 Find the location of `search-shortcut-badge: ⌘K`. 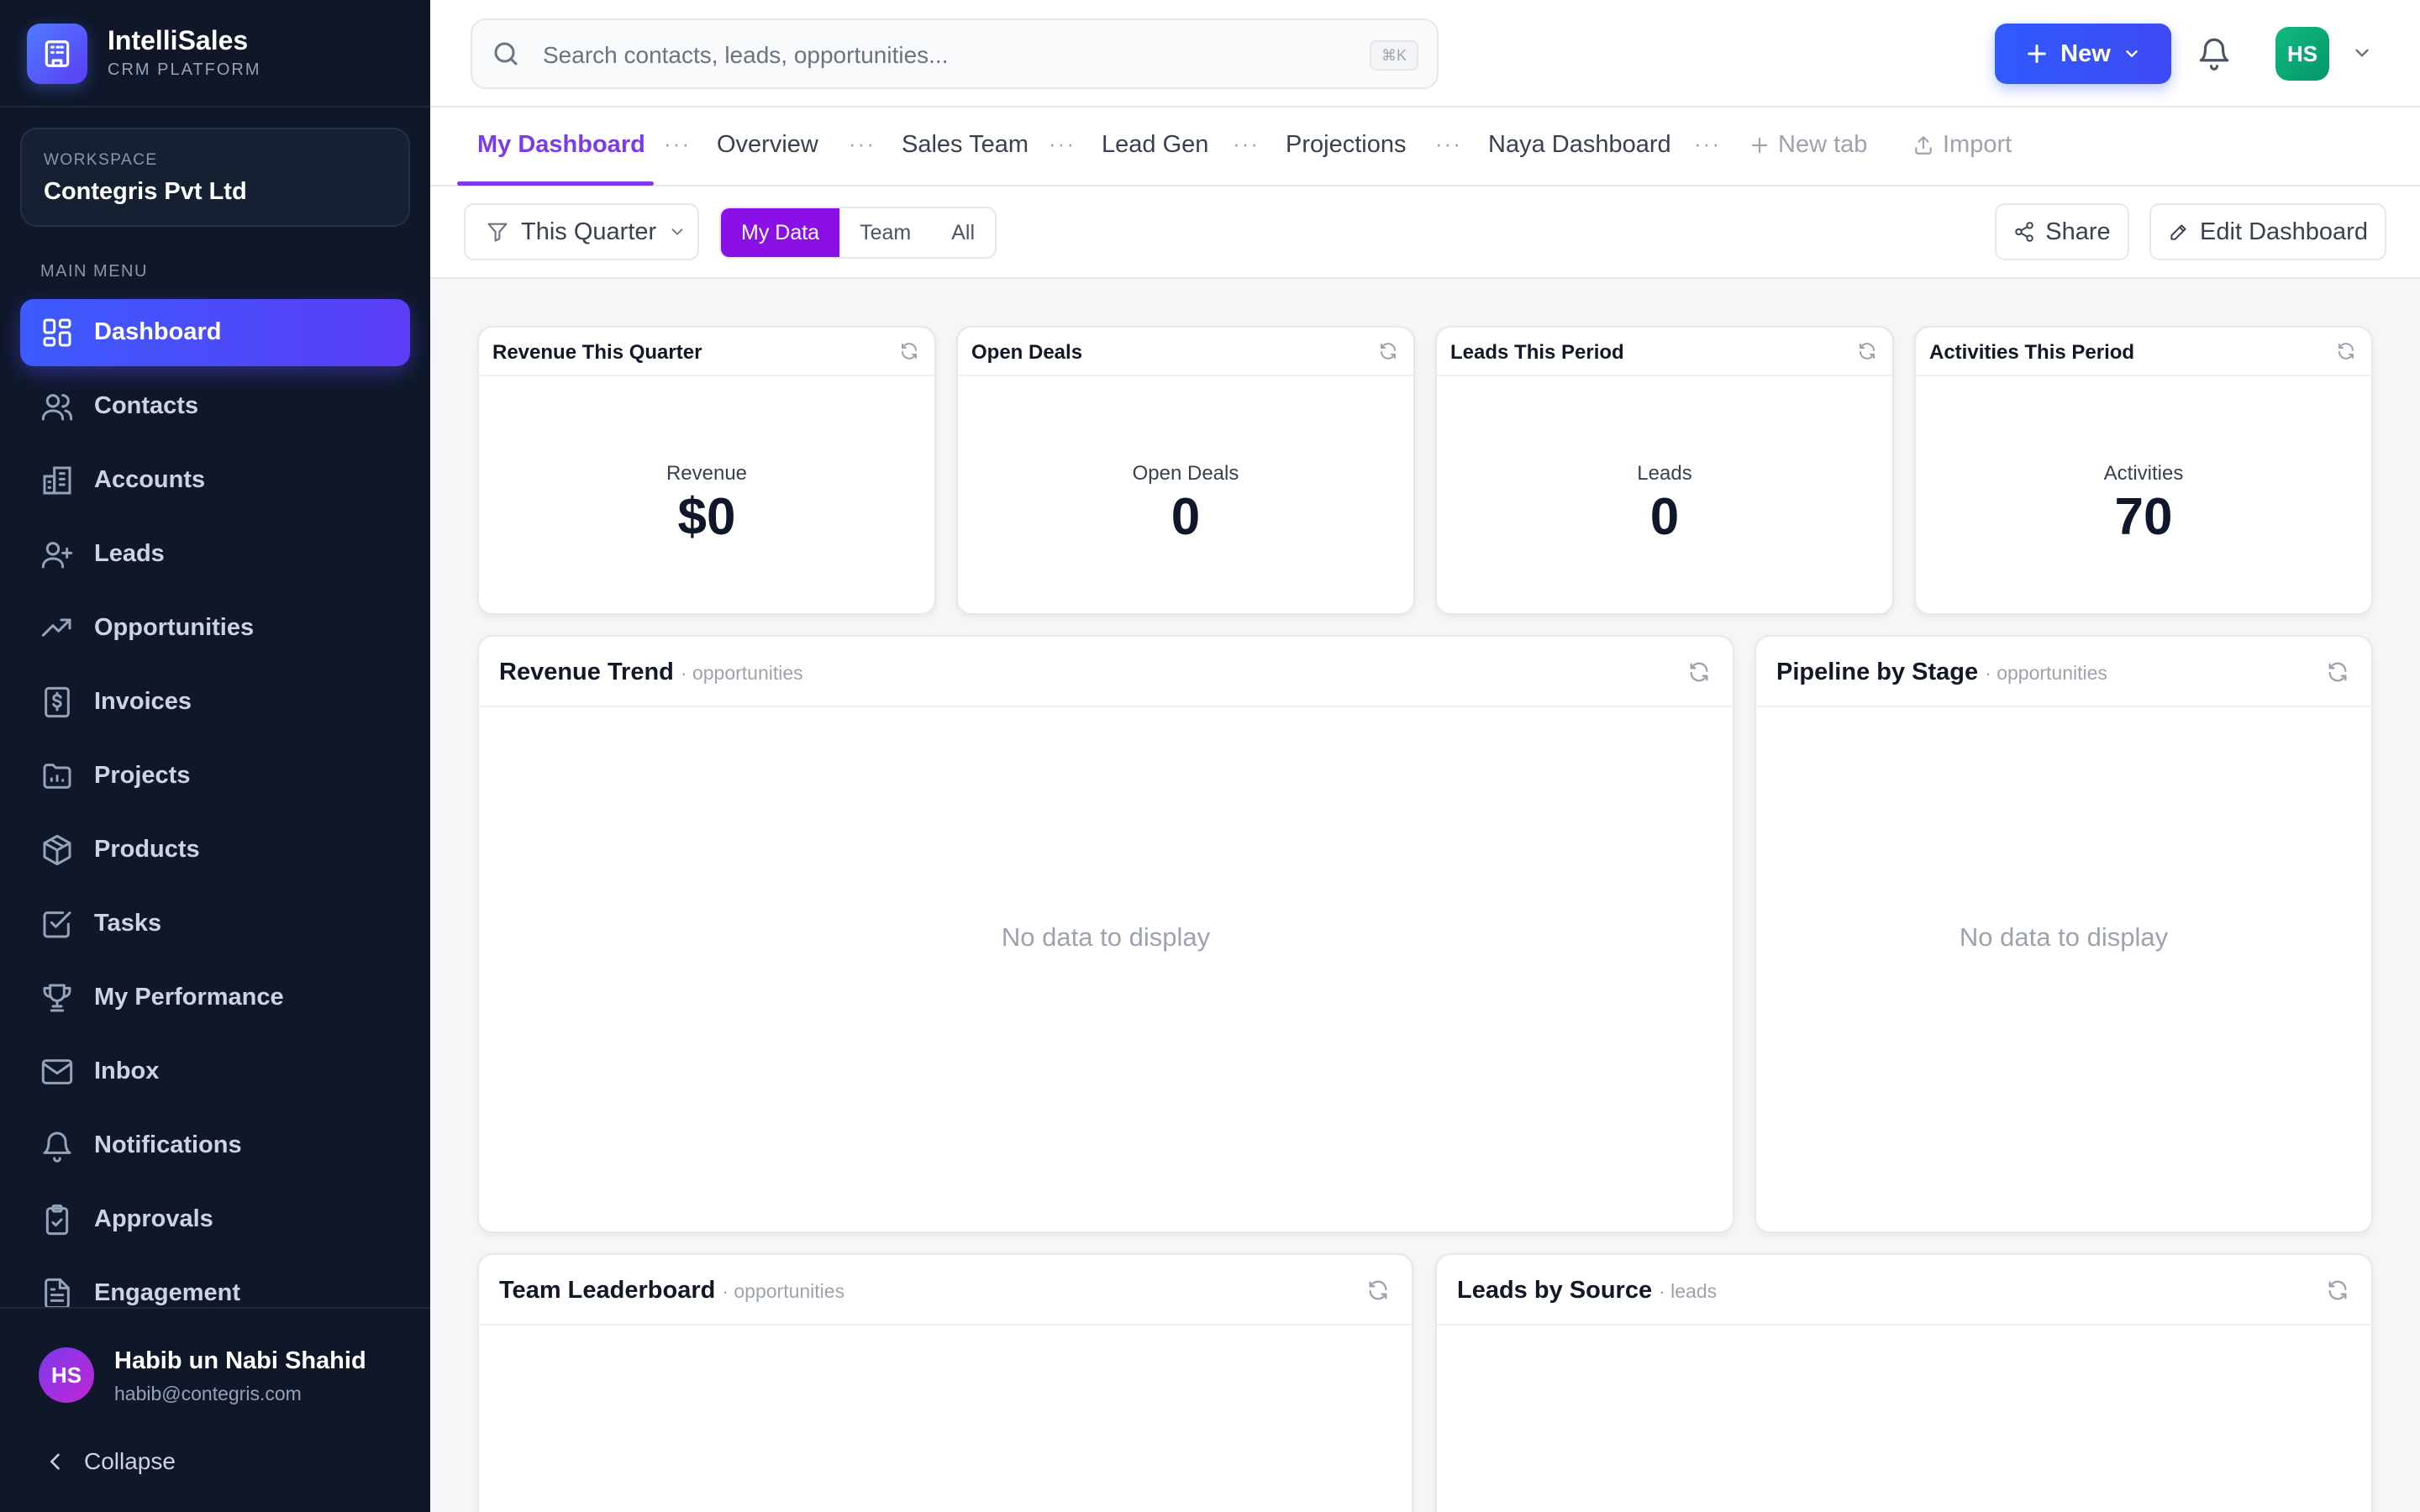

search-shortcut-badge: ⌘K is located at coordinates (1393, 55).